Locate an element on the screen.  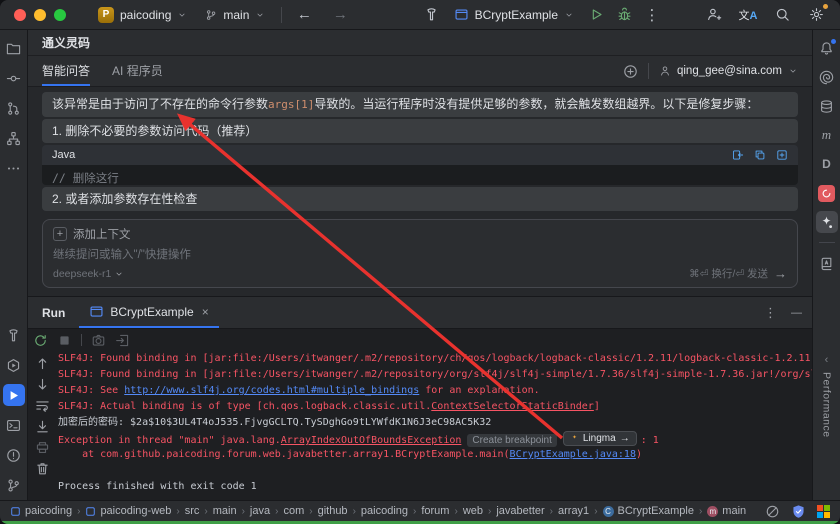
console-link: BCryptExample.java:18 is located at coordinates (573, 454).